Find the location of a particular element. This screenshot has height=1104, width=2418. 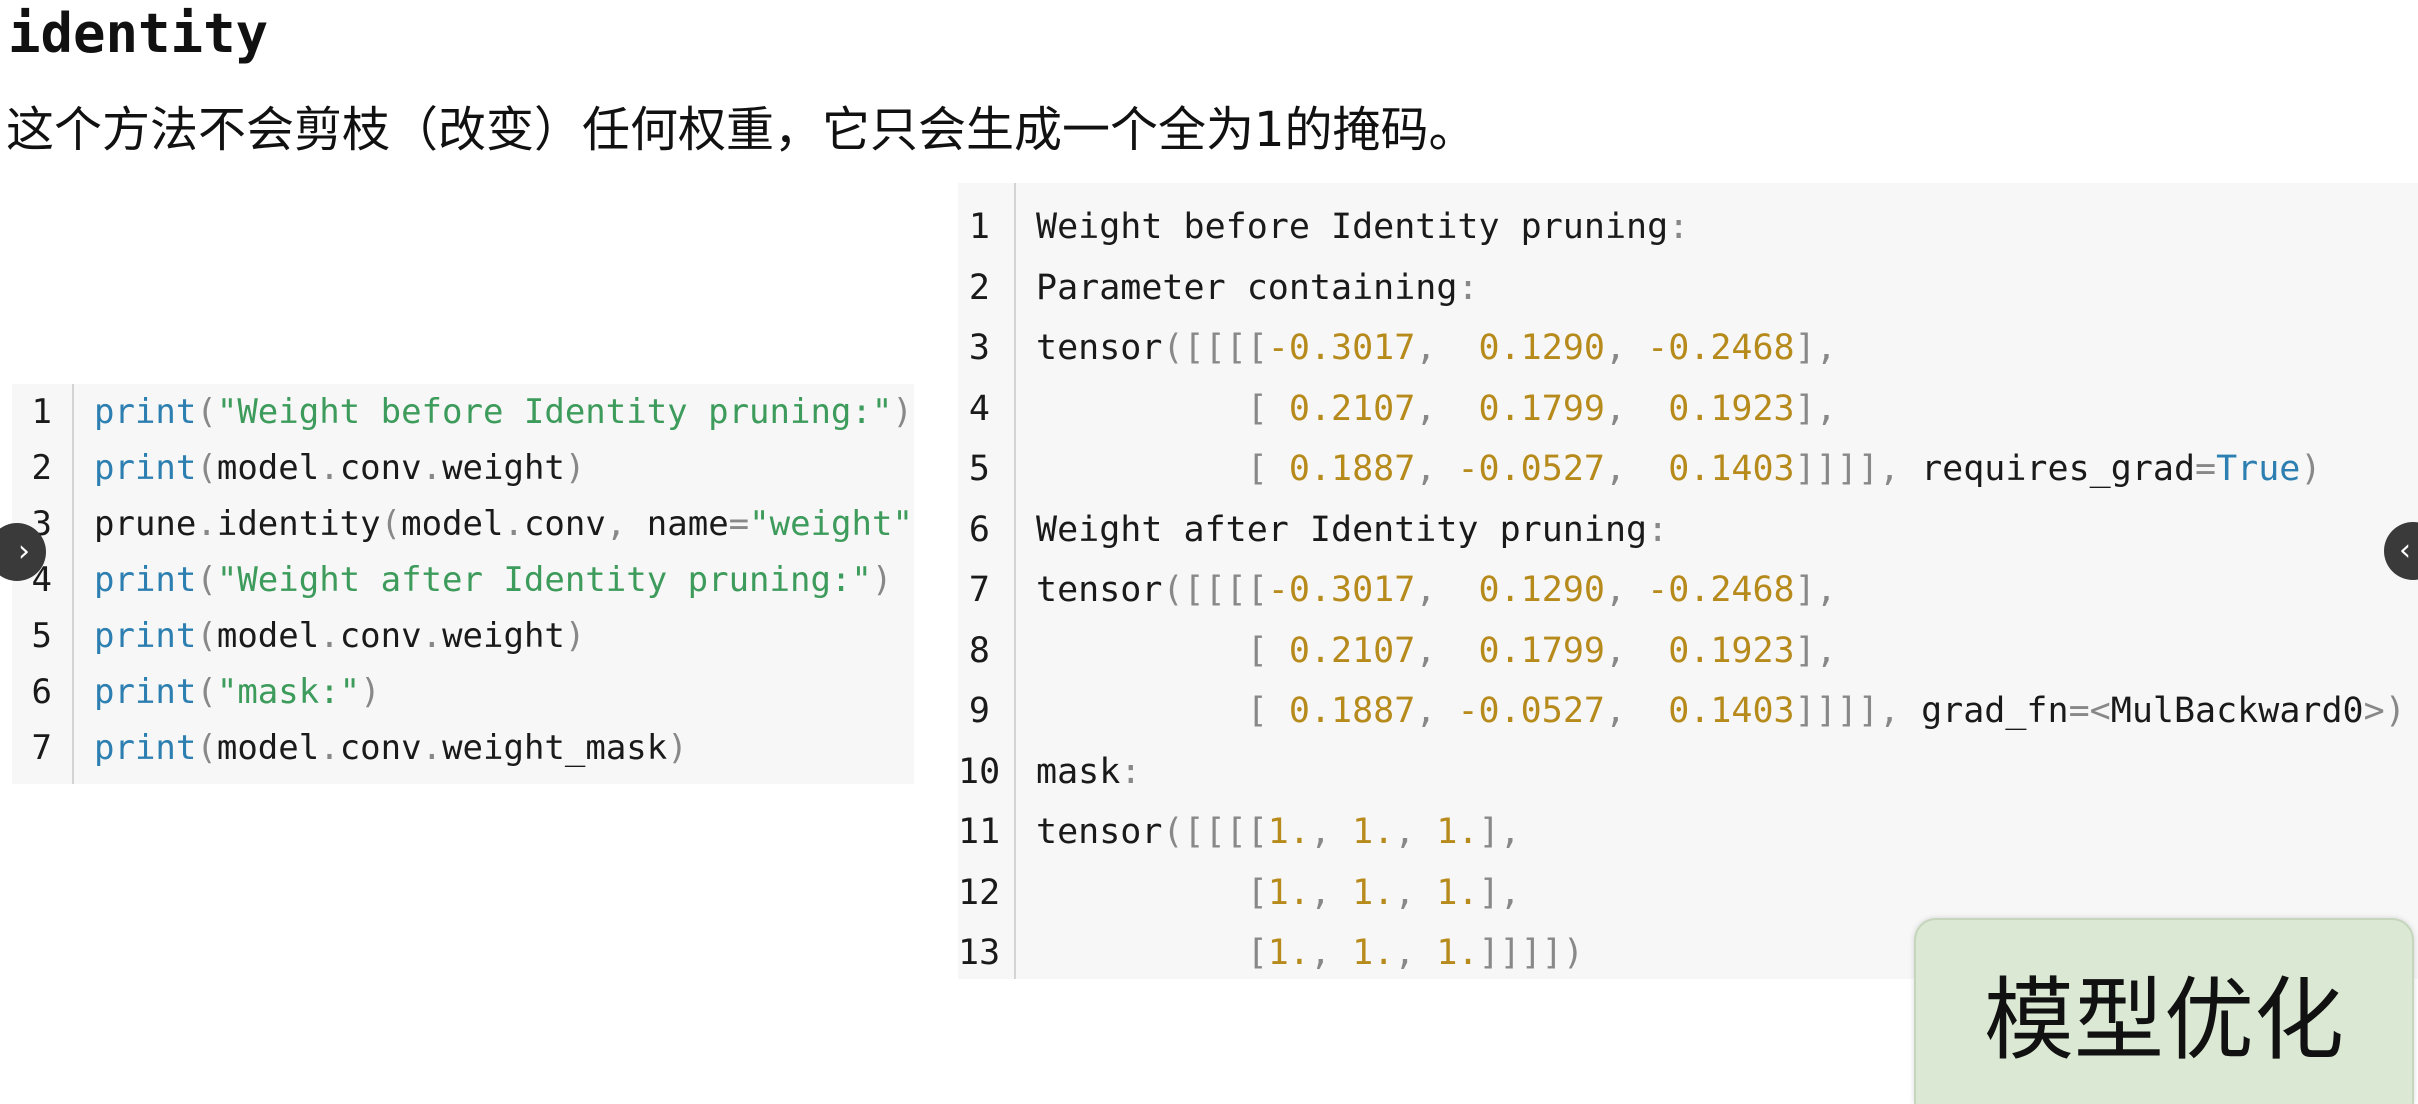

code-token: -0.2468 is located at coordinates (1721, 348).